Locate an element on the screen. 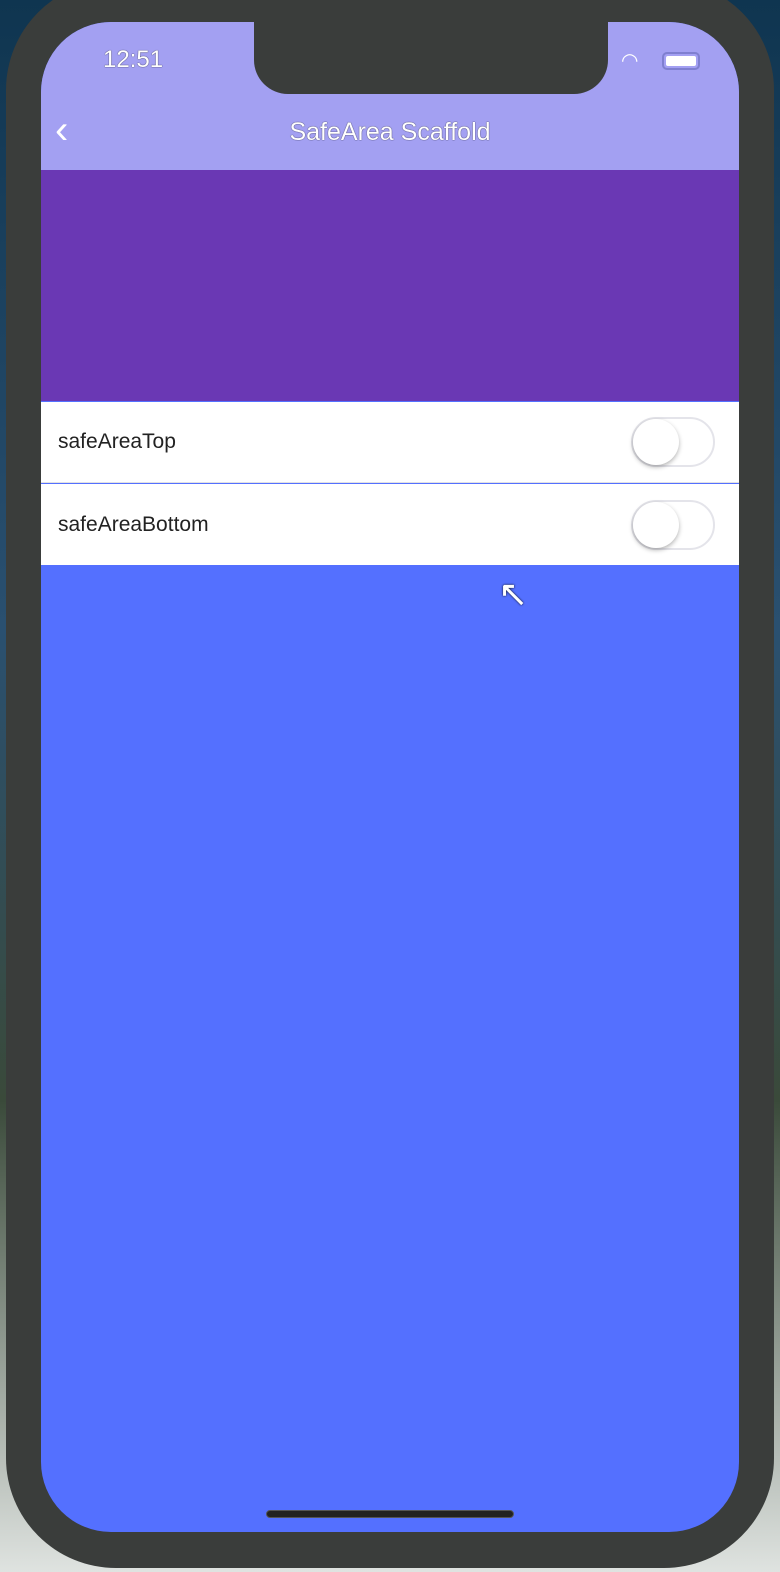  safe-area-bottom-toggle is located at coordinates (673, 524).